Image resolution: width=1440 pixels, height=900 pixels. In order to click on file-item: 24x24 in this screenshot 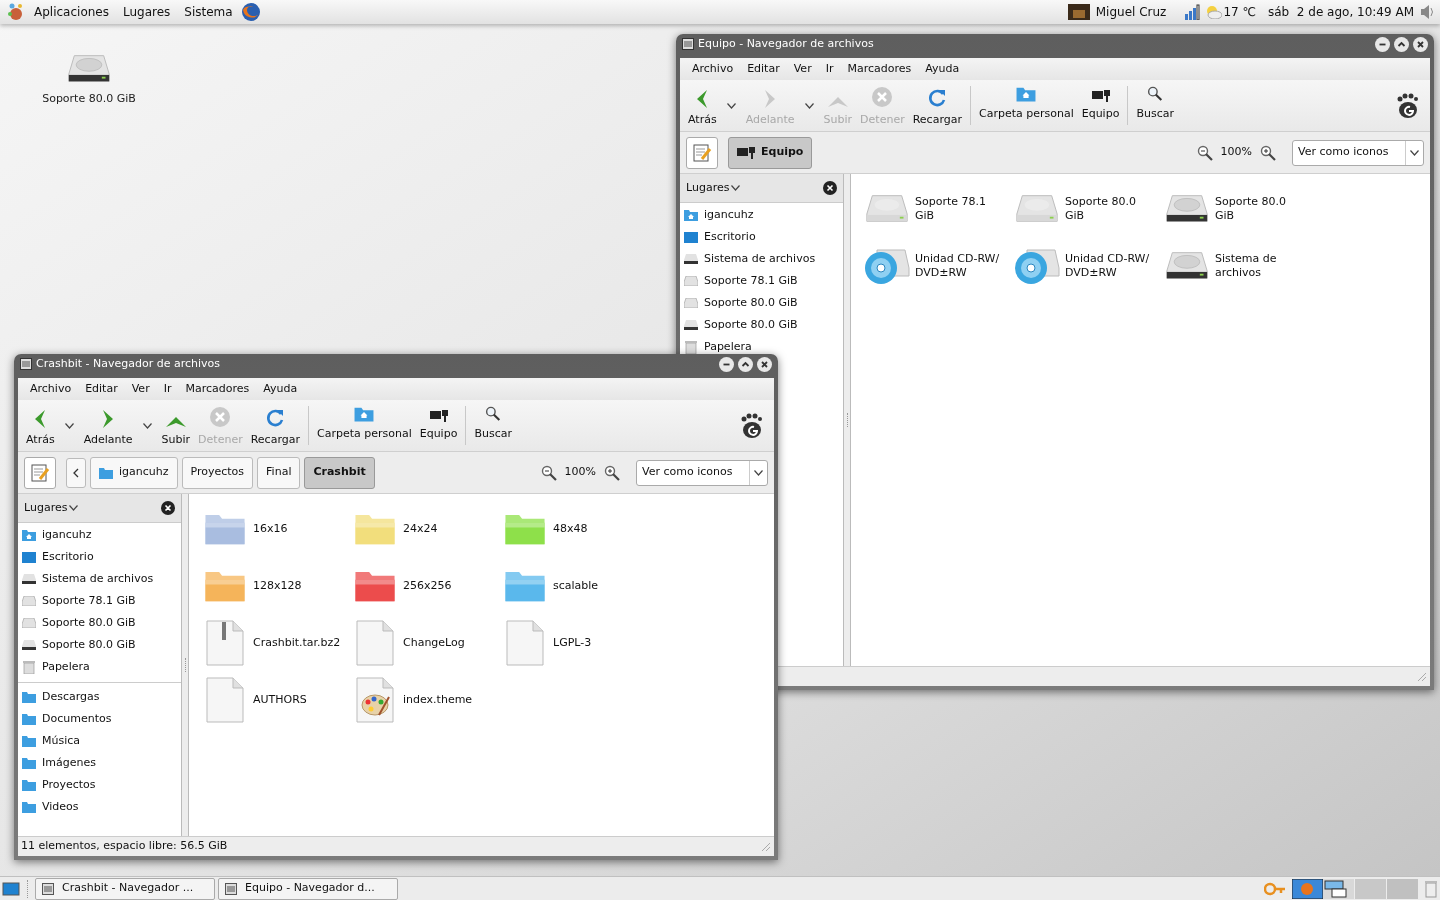, I will do `click(426, 528)`.